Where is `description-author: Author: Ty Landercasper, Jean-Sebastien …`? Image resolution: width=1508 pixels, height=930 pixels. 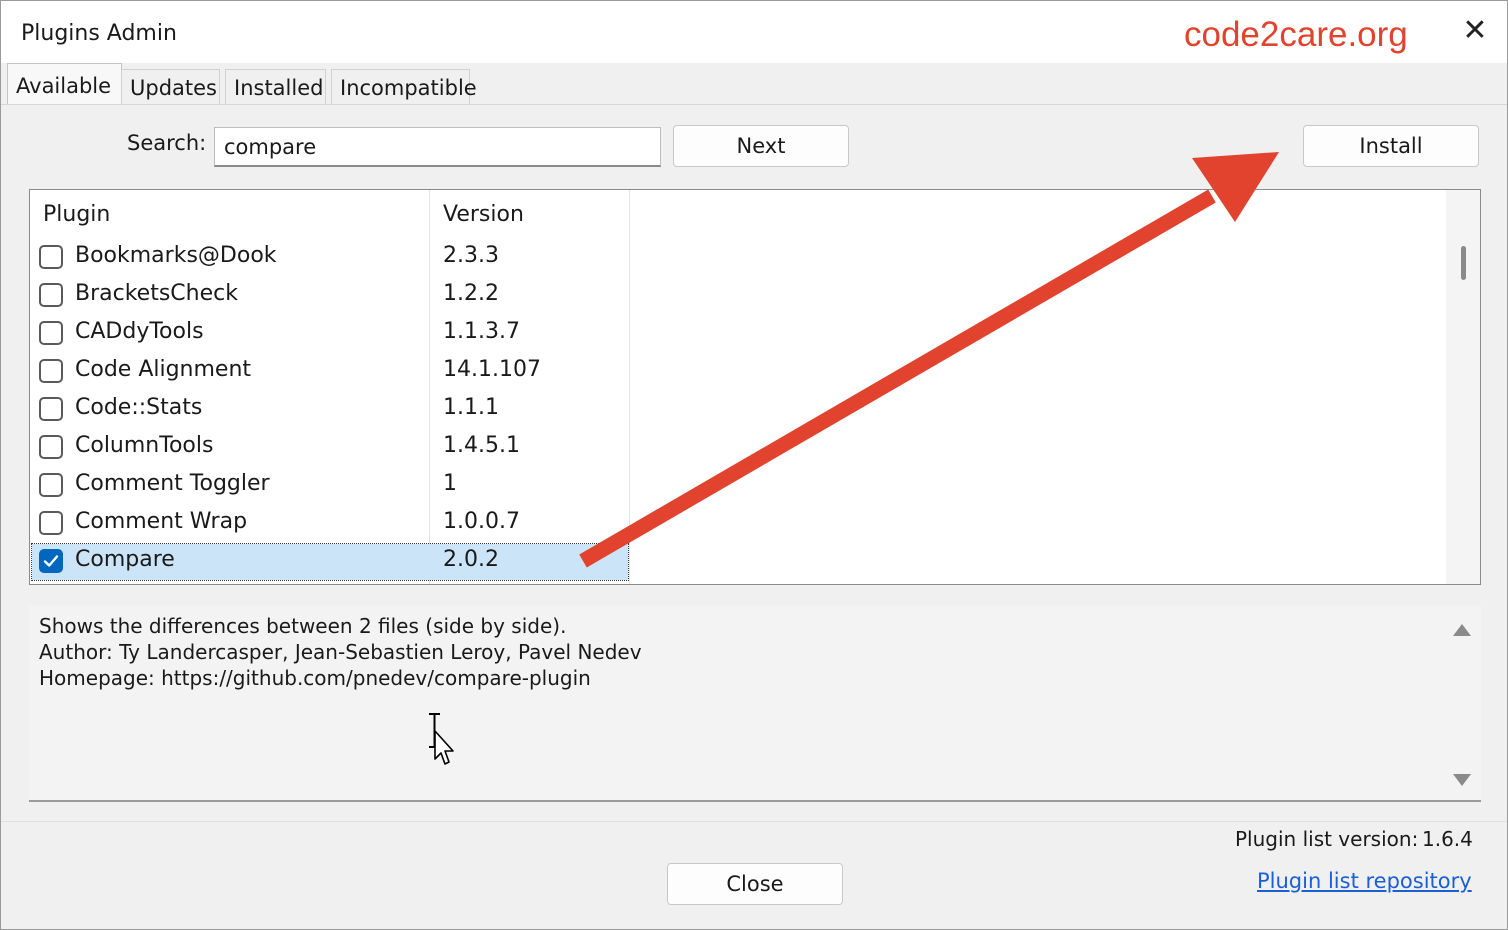 description-author: Author: Ty Landercasper, Jean-Sebastien … is located at coordinates (340, 652).